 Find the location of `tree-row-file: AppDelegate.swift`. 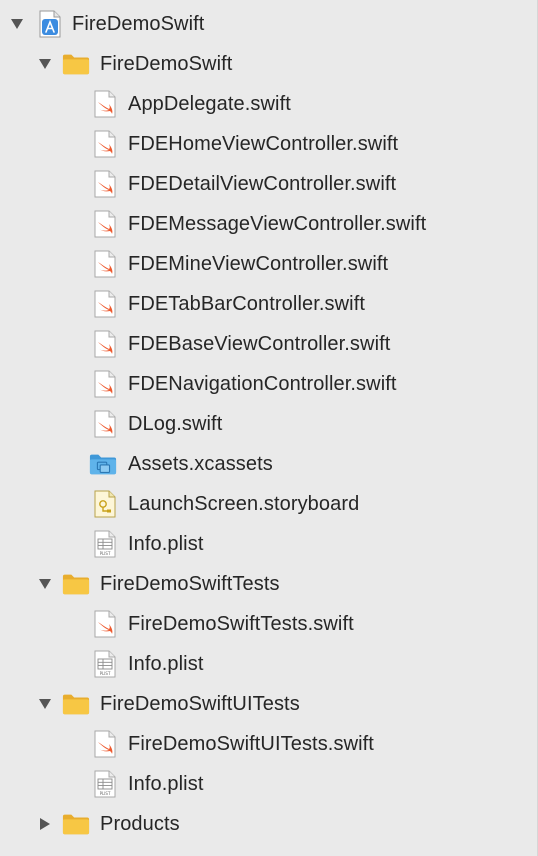

tree-row-file: AppDelegate.swift is located at coordinates (268, 104).